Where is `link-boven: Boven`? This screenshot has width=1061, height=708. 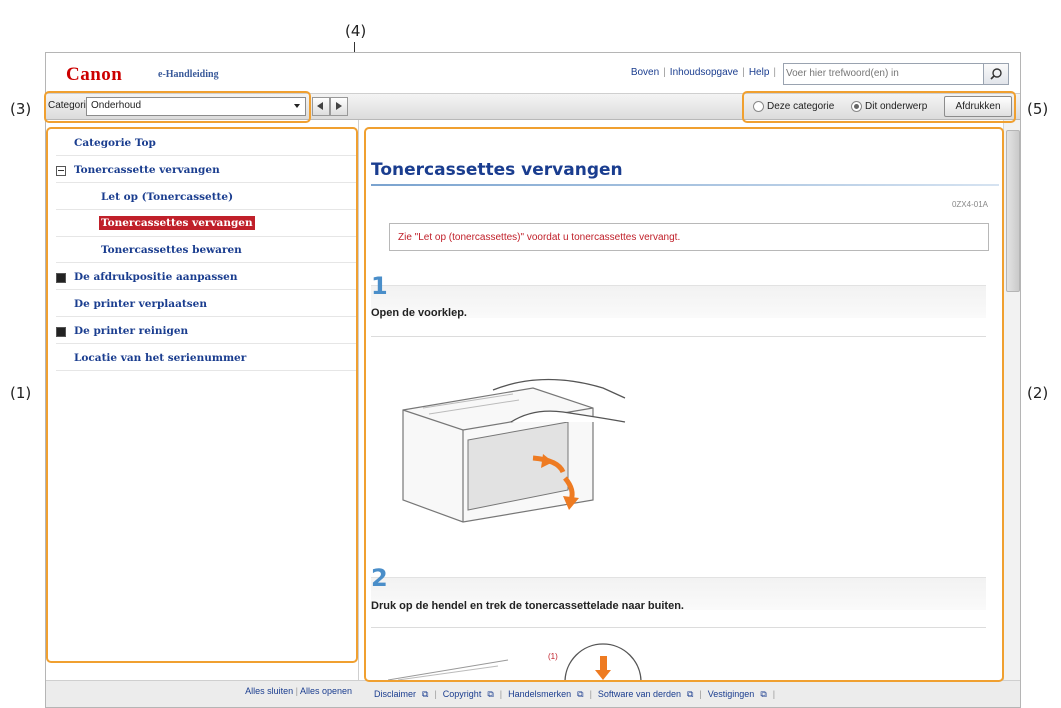 link-boven: Boven is located at coordinates (645, 72).